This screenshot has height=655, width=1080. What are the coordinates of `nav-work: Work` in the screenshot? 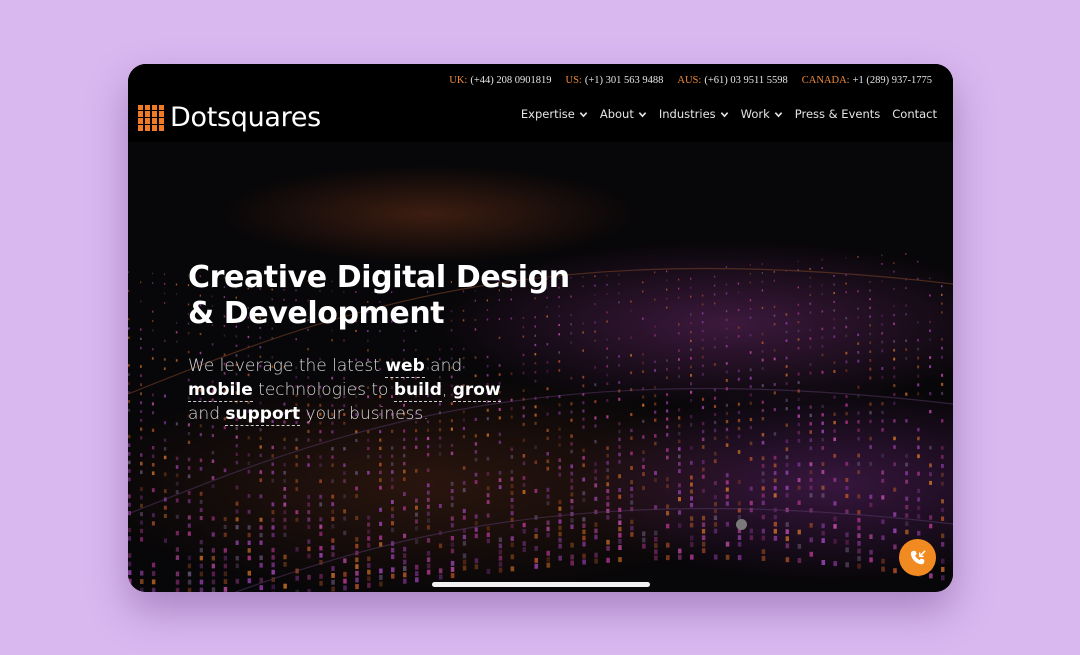 It's located at (762, 114).